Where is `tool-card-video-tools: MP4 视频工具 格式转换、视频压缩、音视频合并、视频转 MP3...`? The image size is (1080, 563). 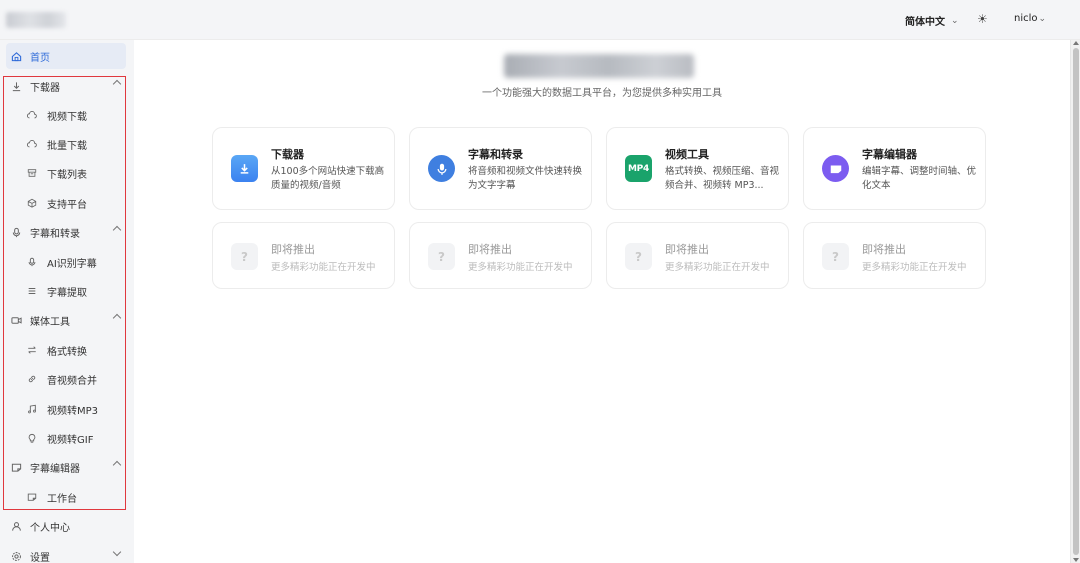 tool-card-video-tools: MP4 视频工具 格式转换、视频压缩、音视频合并、视频转 MP3... is located at coordinates (697, 168).